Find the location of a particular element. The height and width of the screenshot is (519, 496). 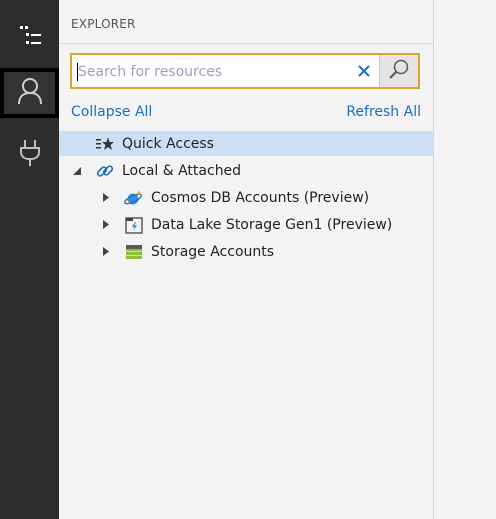

refresh-all-link: Refresh All is located at coordinates (383, 112).